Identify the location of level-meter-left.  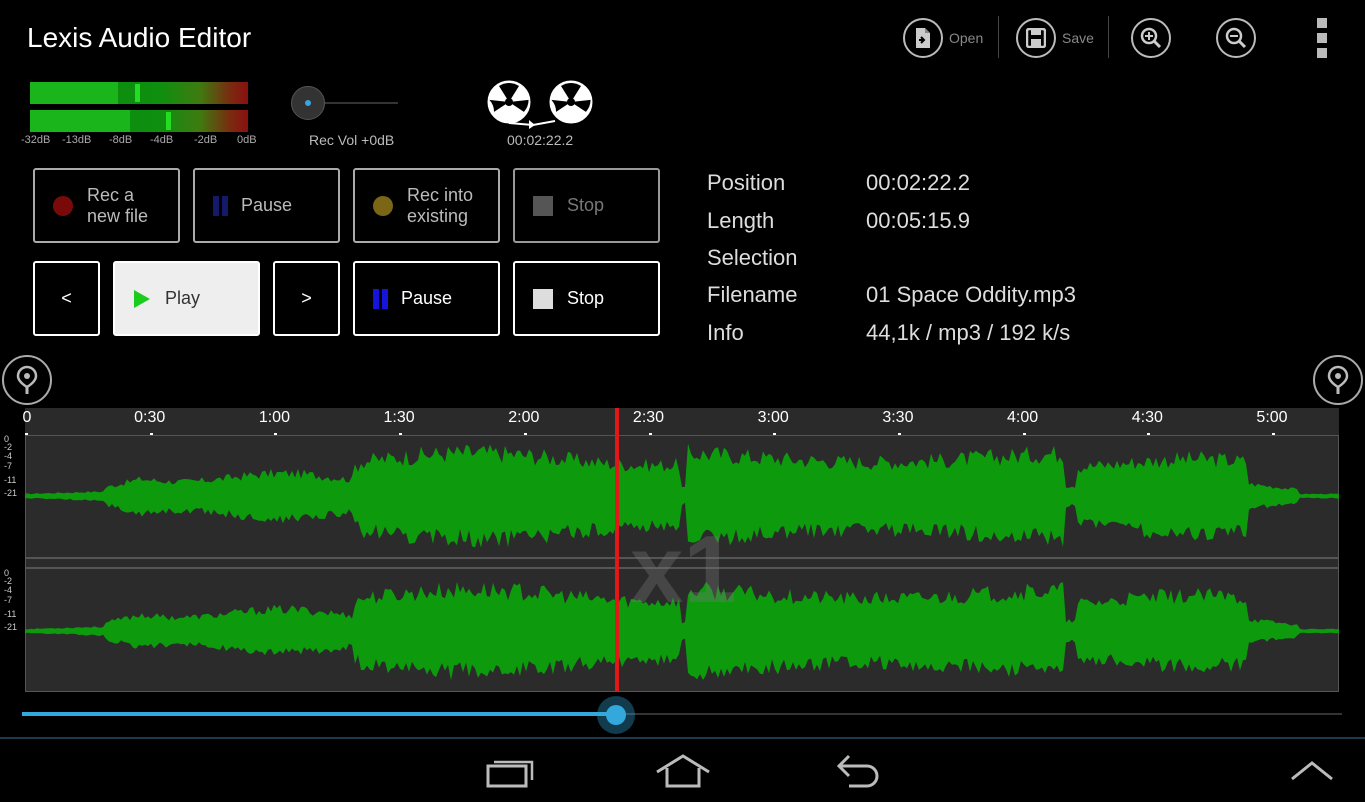
(139, 93).